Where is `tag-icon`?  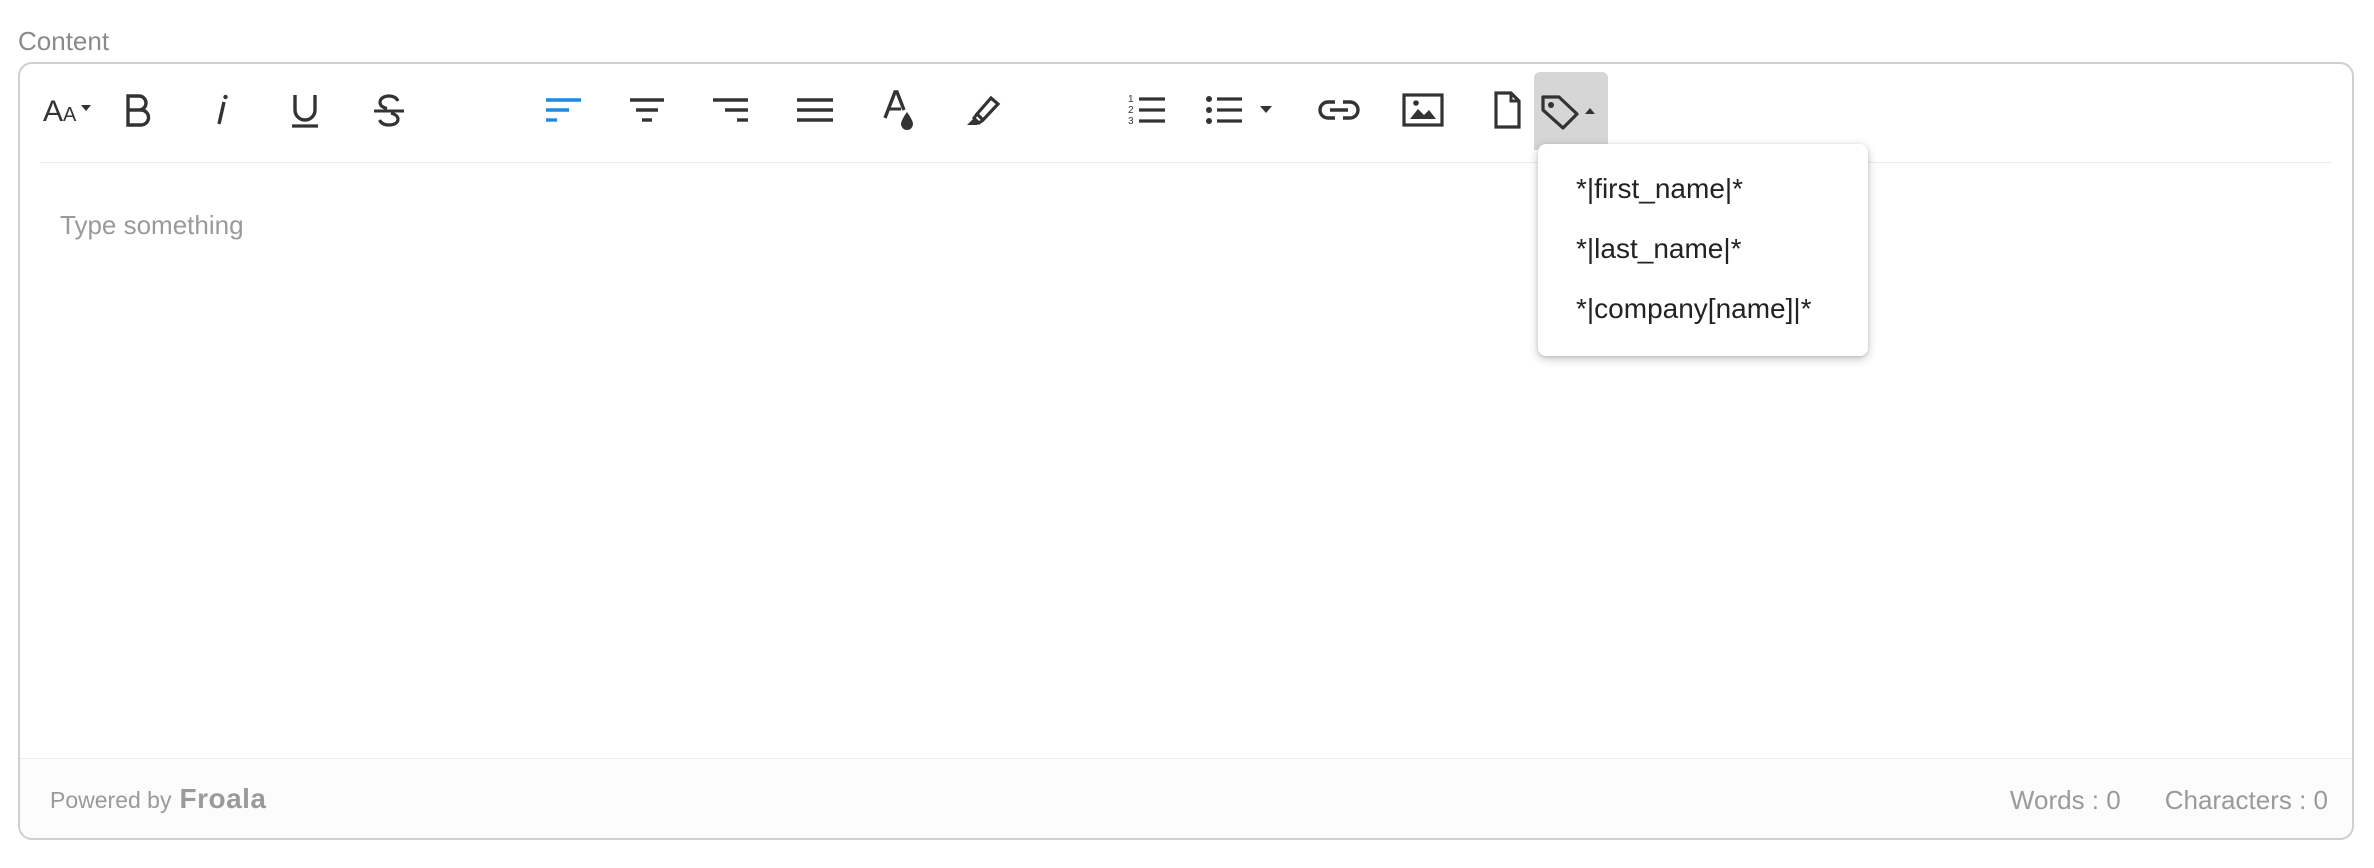
tag-icon is located at coordinates (1568, 112).